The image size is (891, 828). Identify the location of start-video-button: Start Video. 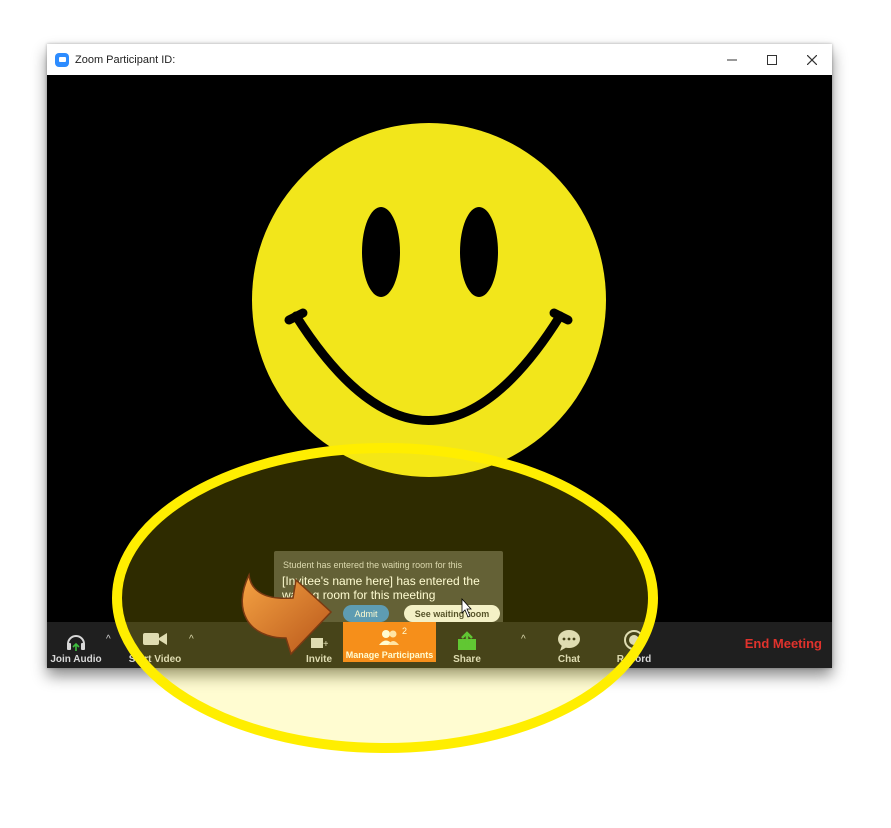
(155, 645).